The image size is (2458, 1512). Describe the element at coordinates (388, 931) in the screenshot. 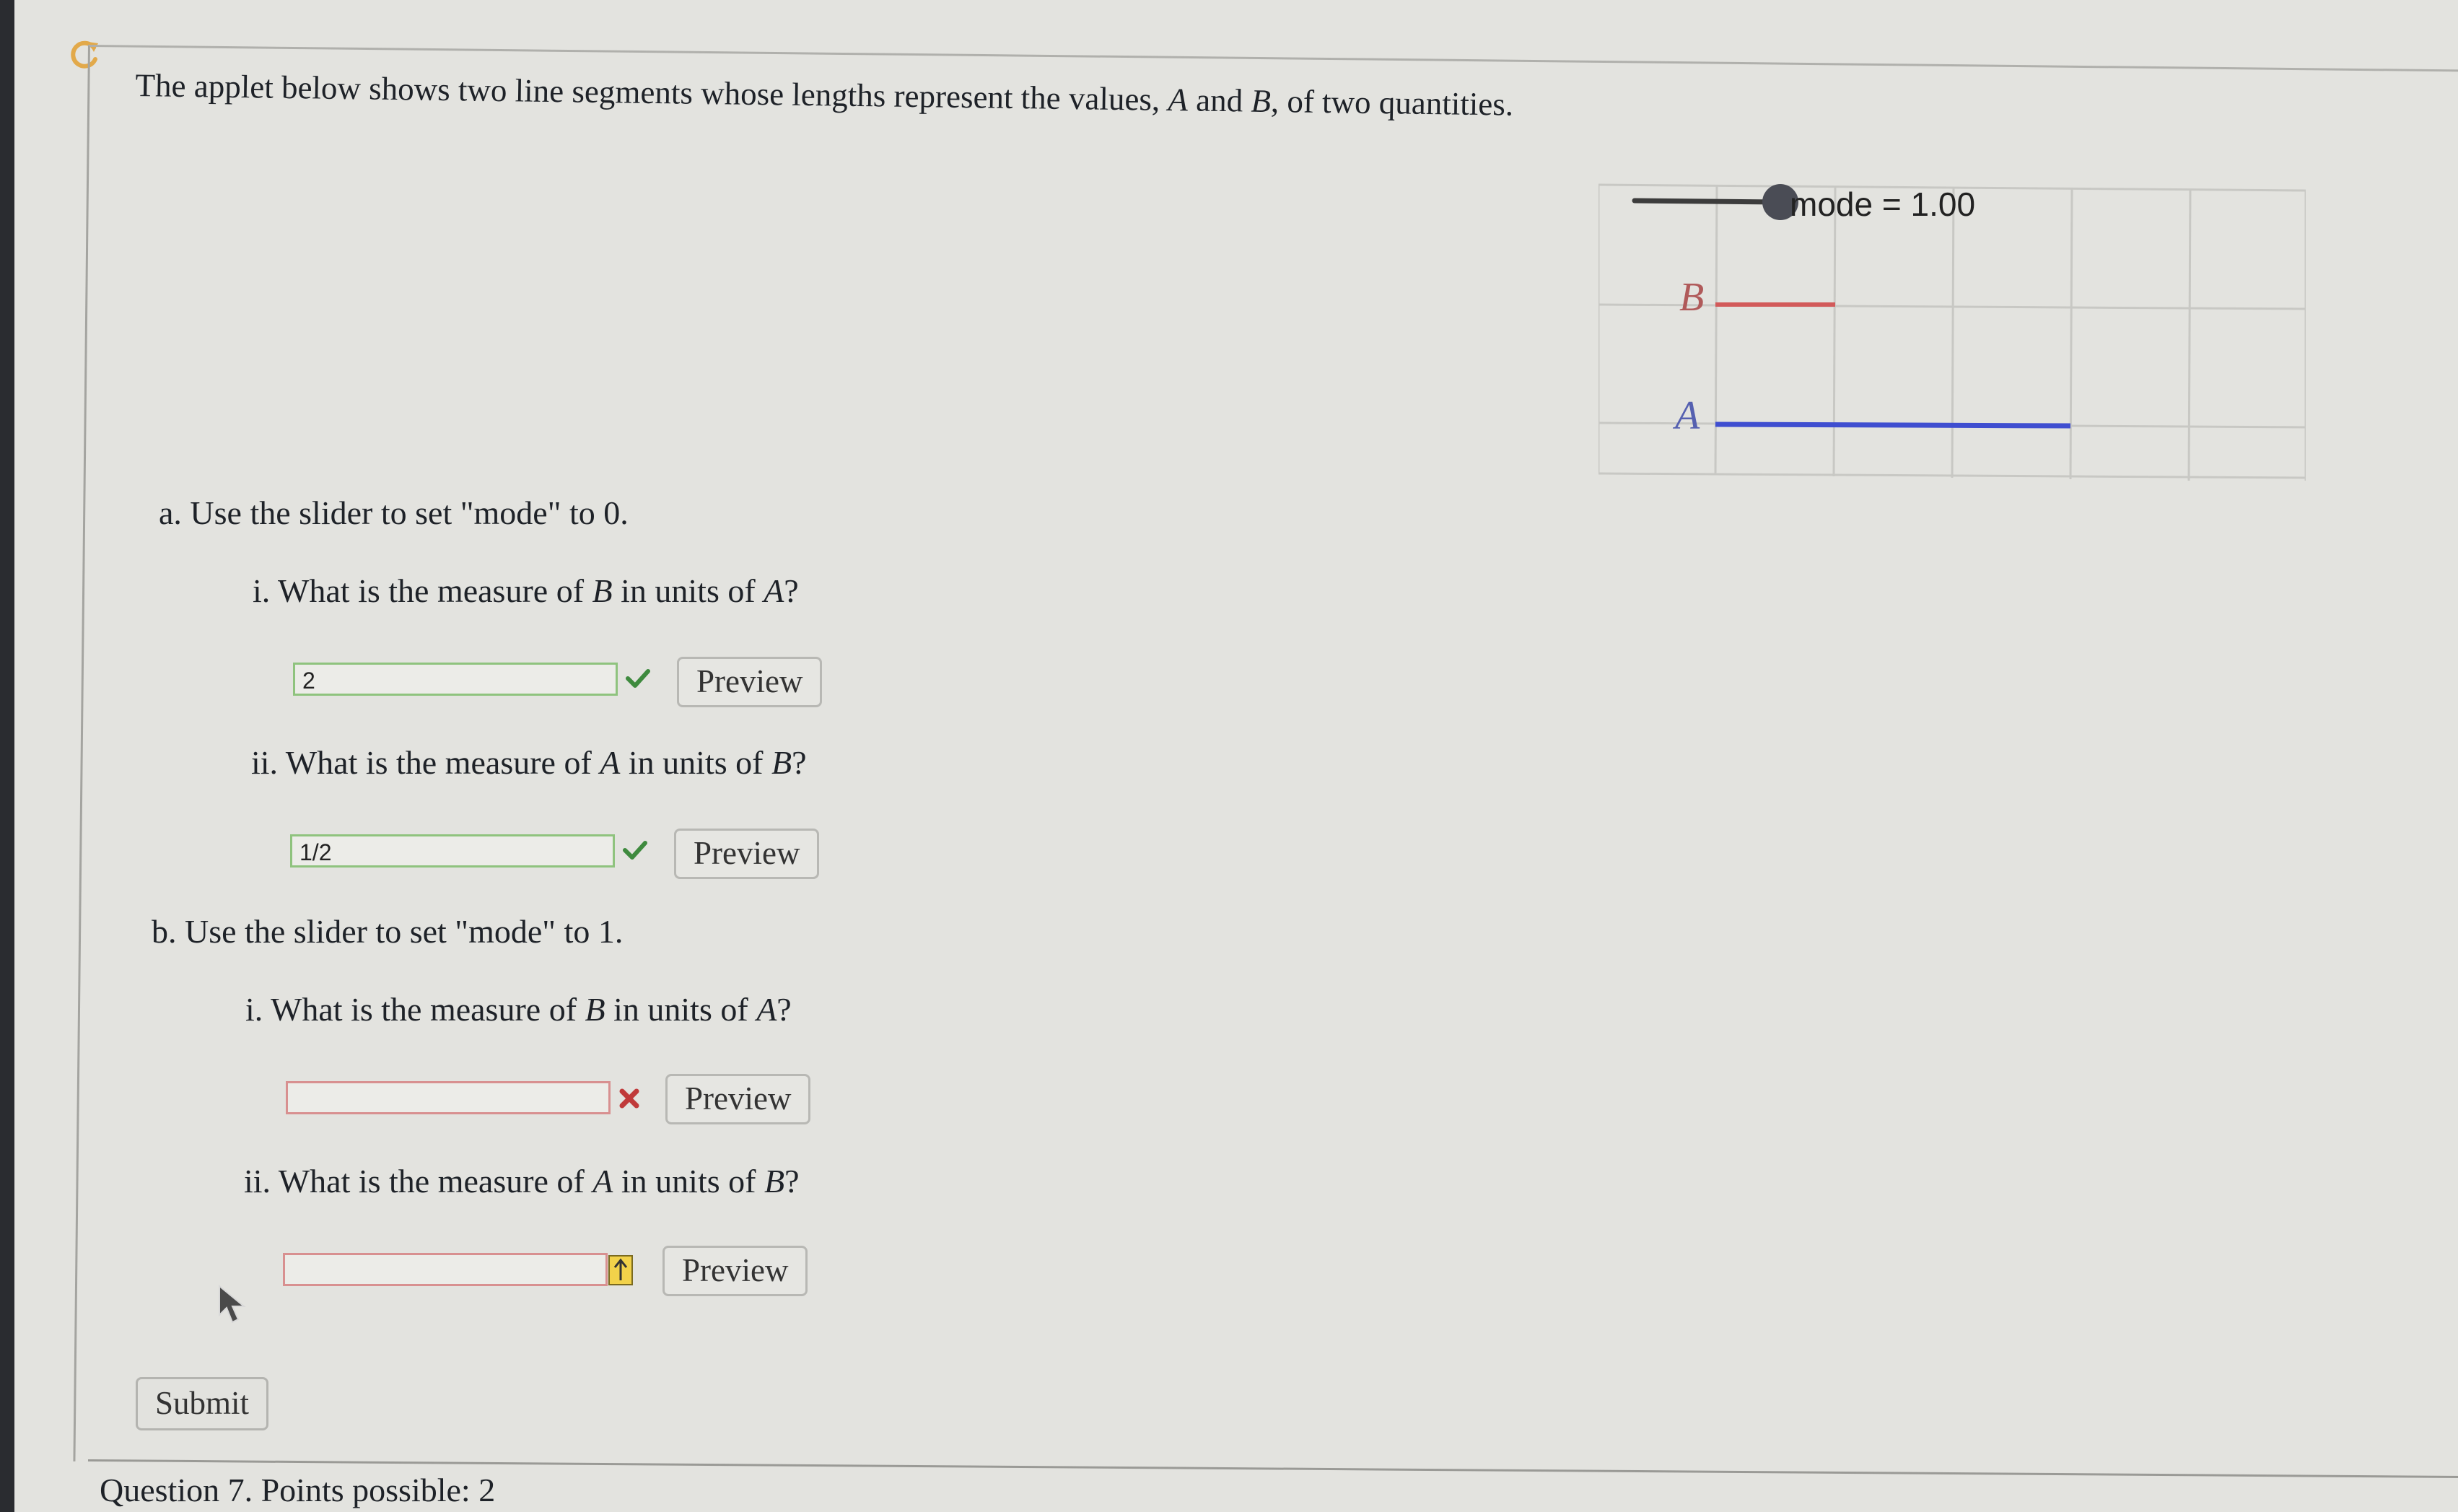

I see `part-b-instruction: b. Use the slider to set "mode" to 1.` at that location.